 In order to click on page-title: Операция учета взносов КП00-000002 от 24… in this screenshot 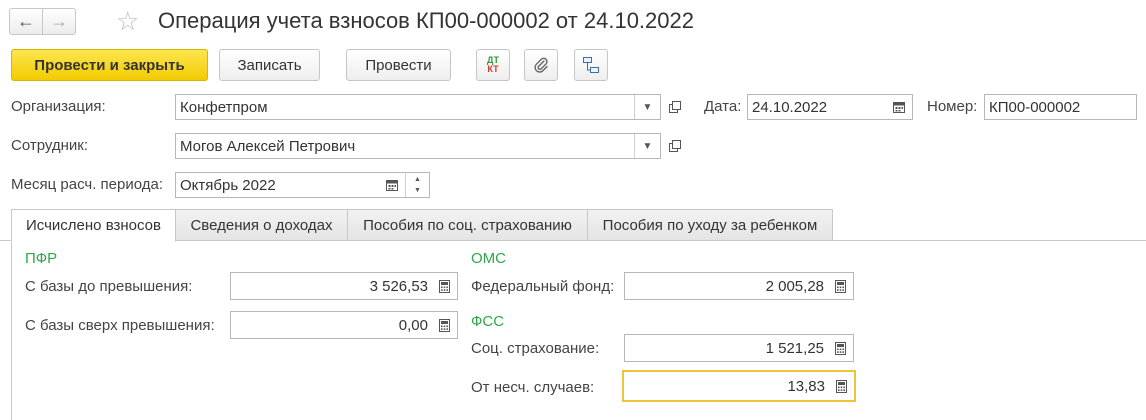, I will do `click(426, 20)`.